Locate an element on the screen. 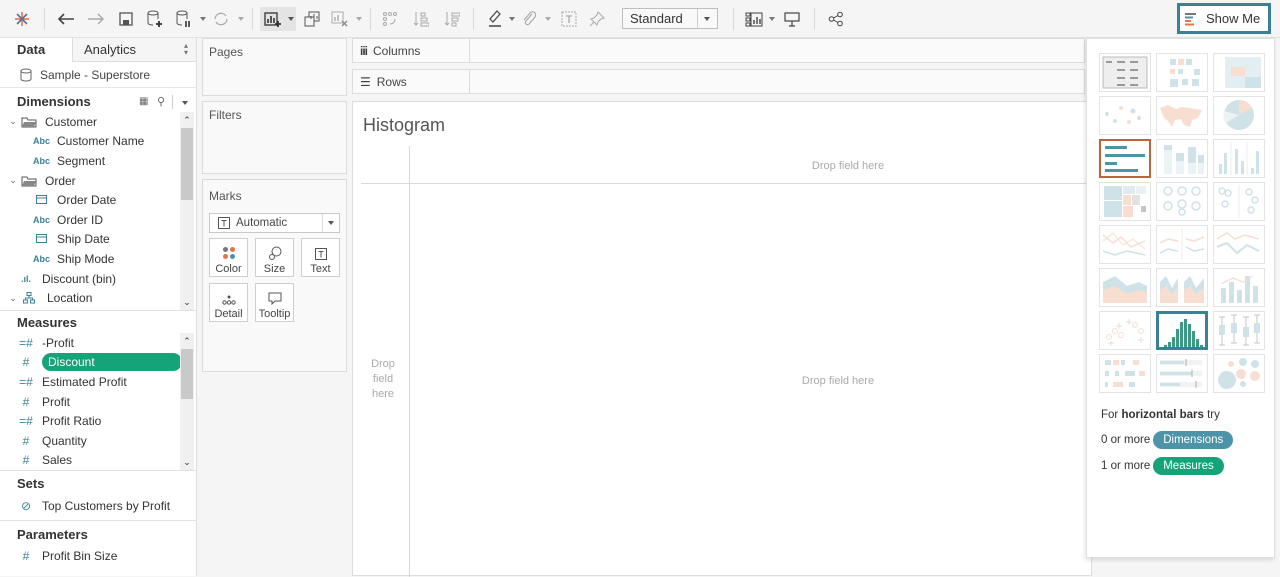 The image size is (1280, 577). group-dropdown-caret is located at coordinates (548, 19).